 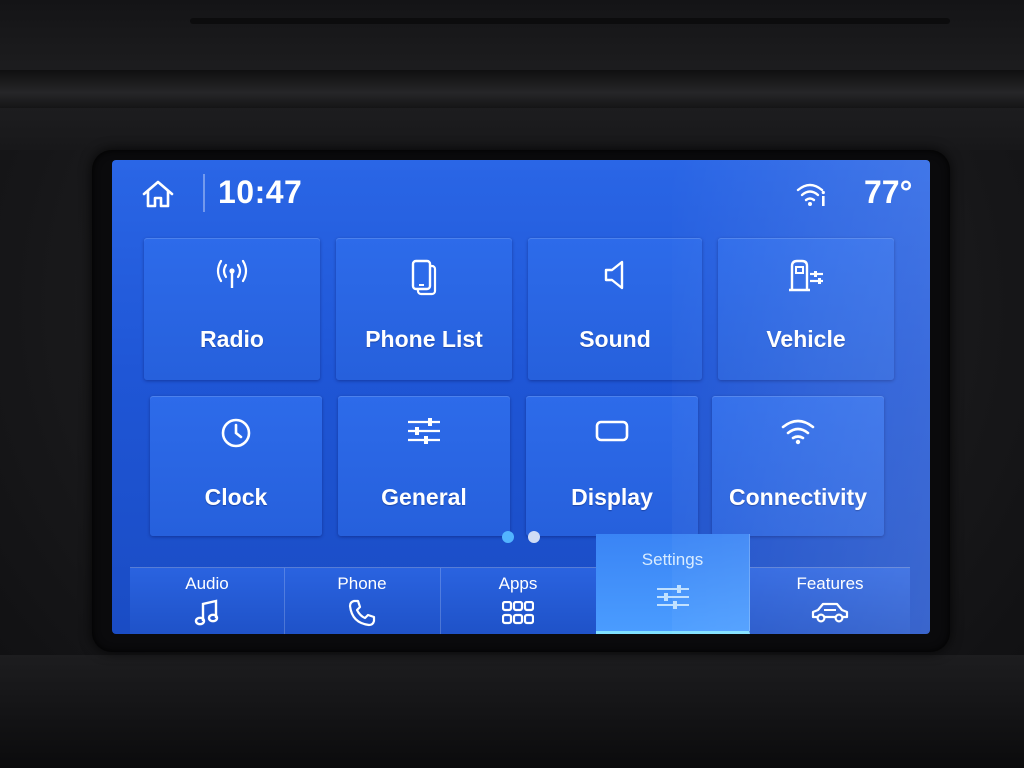 I want to click on radio-antenna-icon, so click(x=232, y=273).